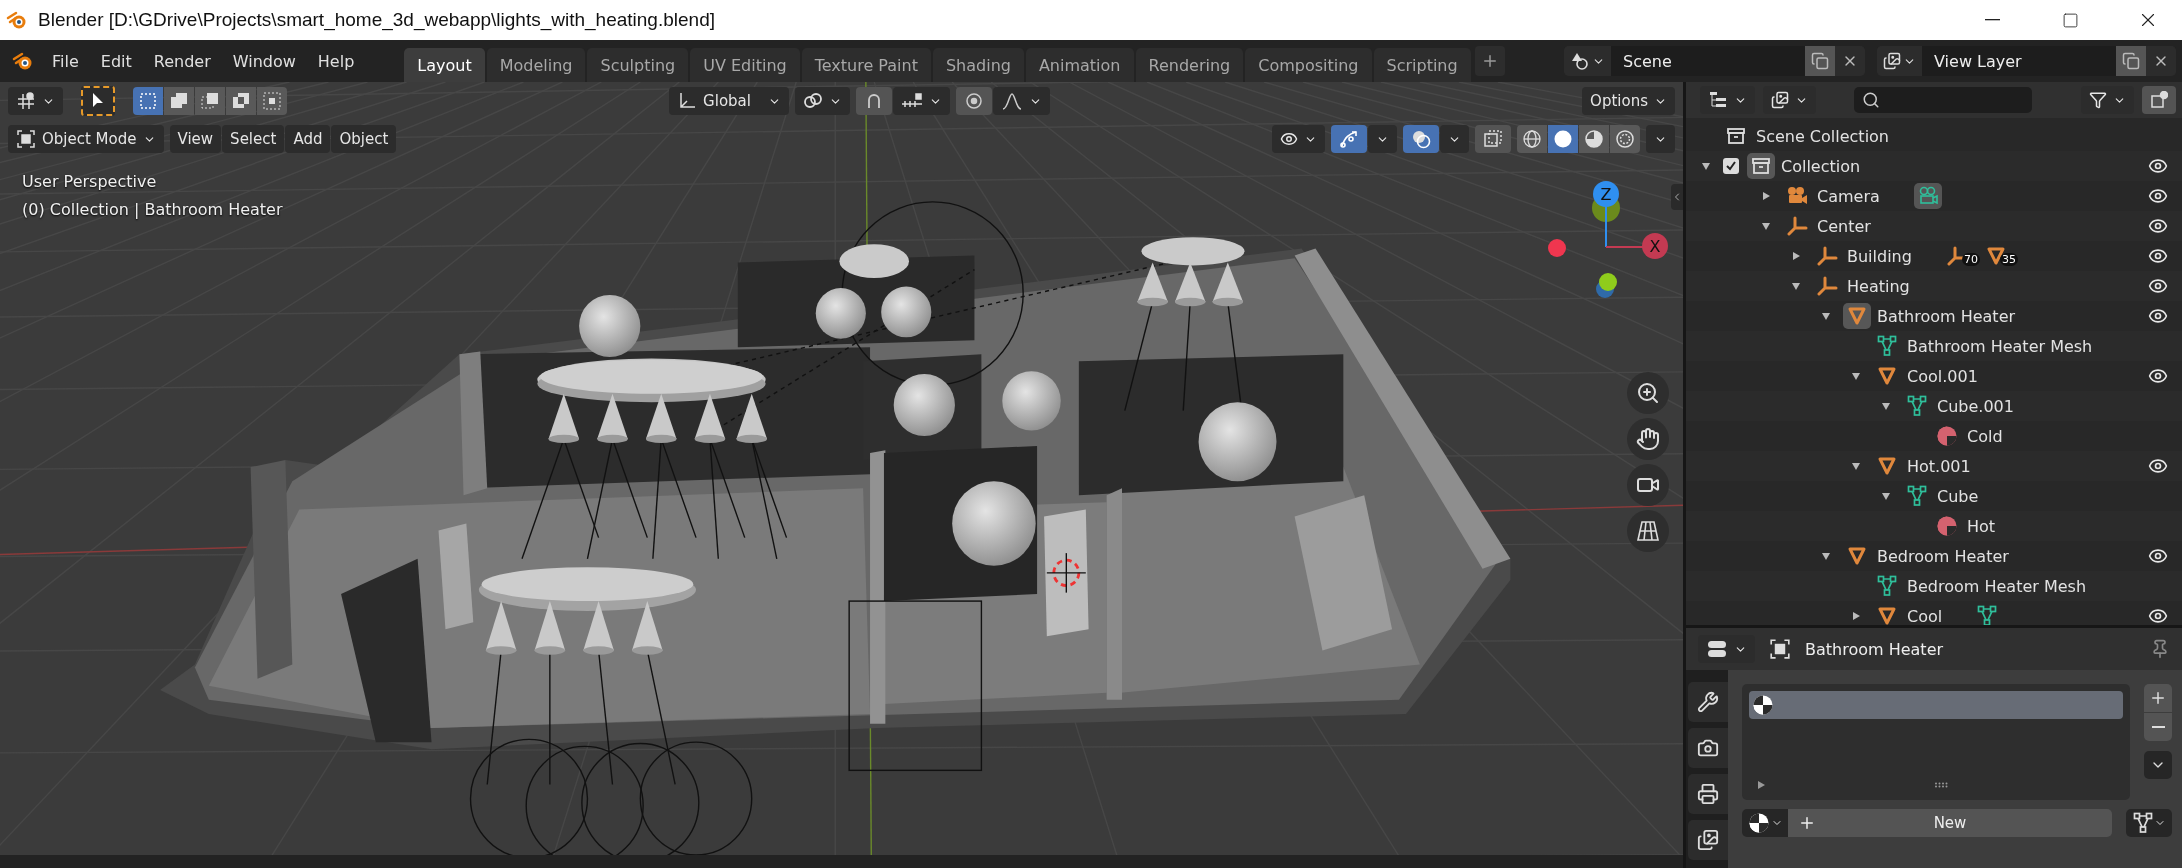 The image size is (2182, 868). I want to click on remove-slot-button, so click(2158, 727).